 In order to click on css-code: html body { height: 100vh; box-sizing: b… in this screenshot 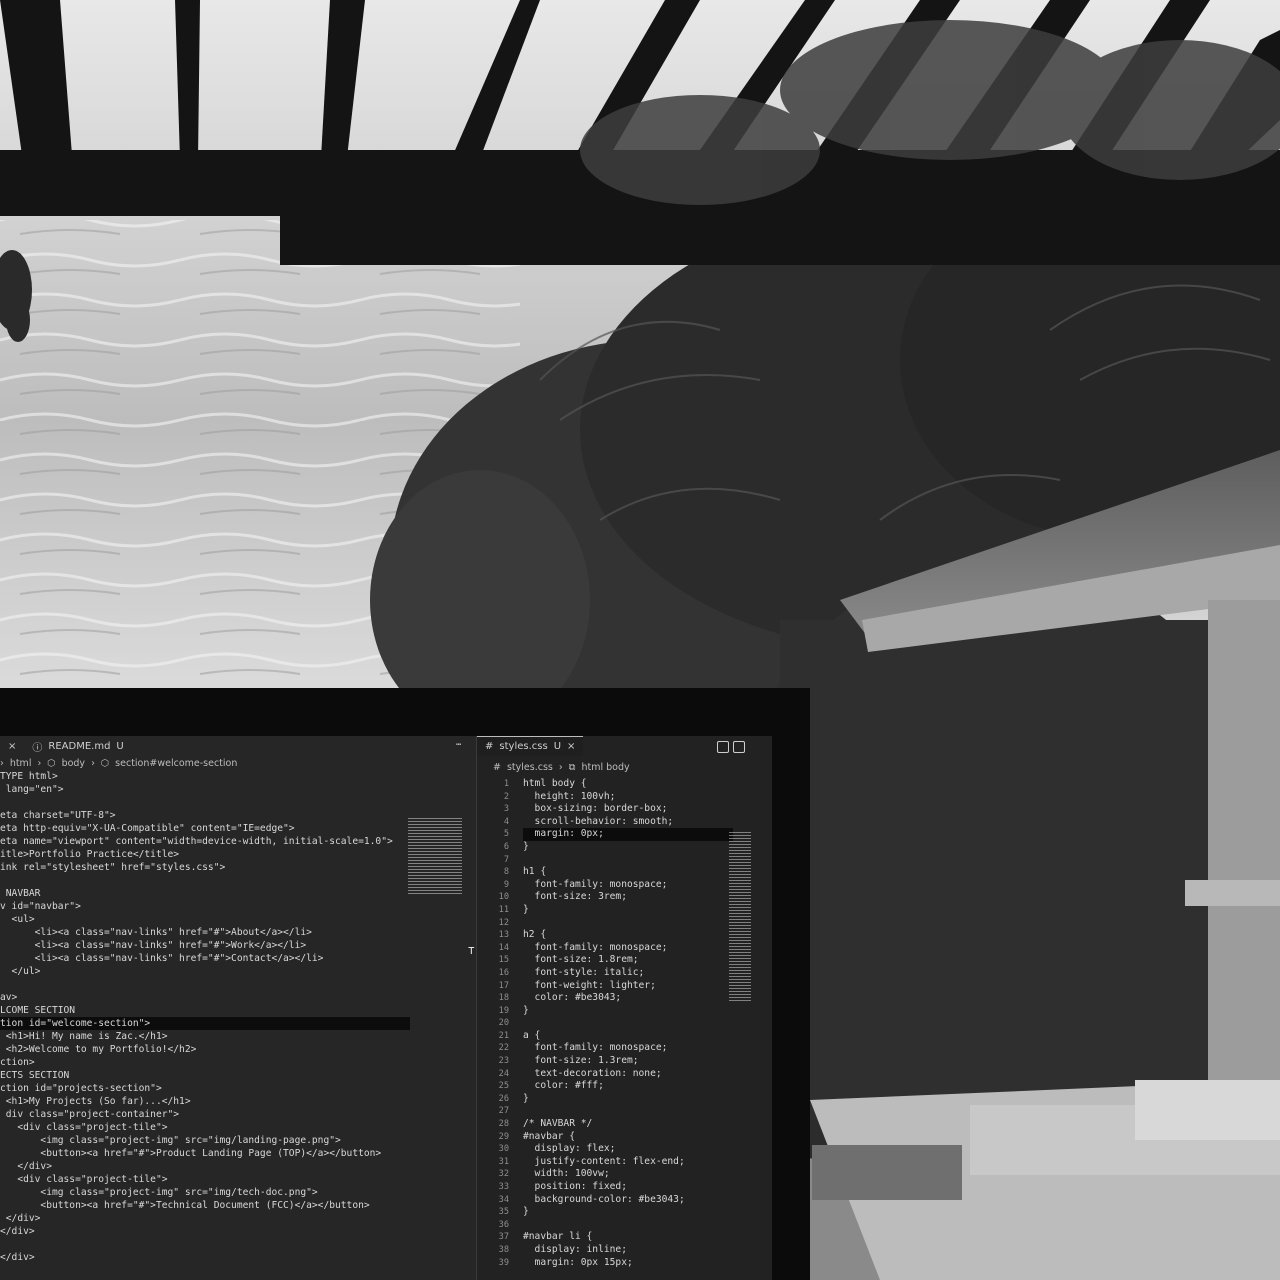, I will do `click(628, 1023)`.